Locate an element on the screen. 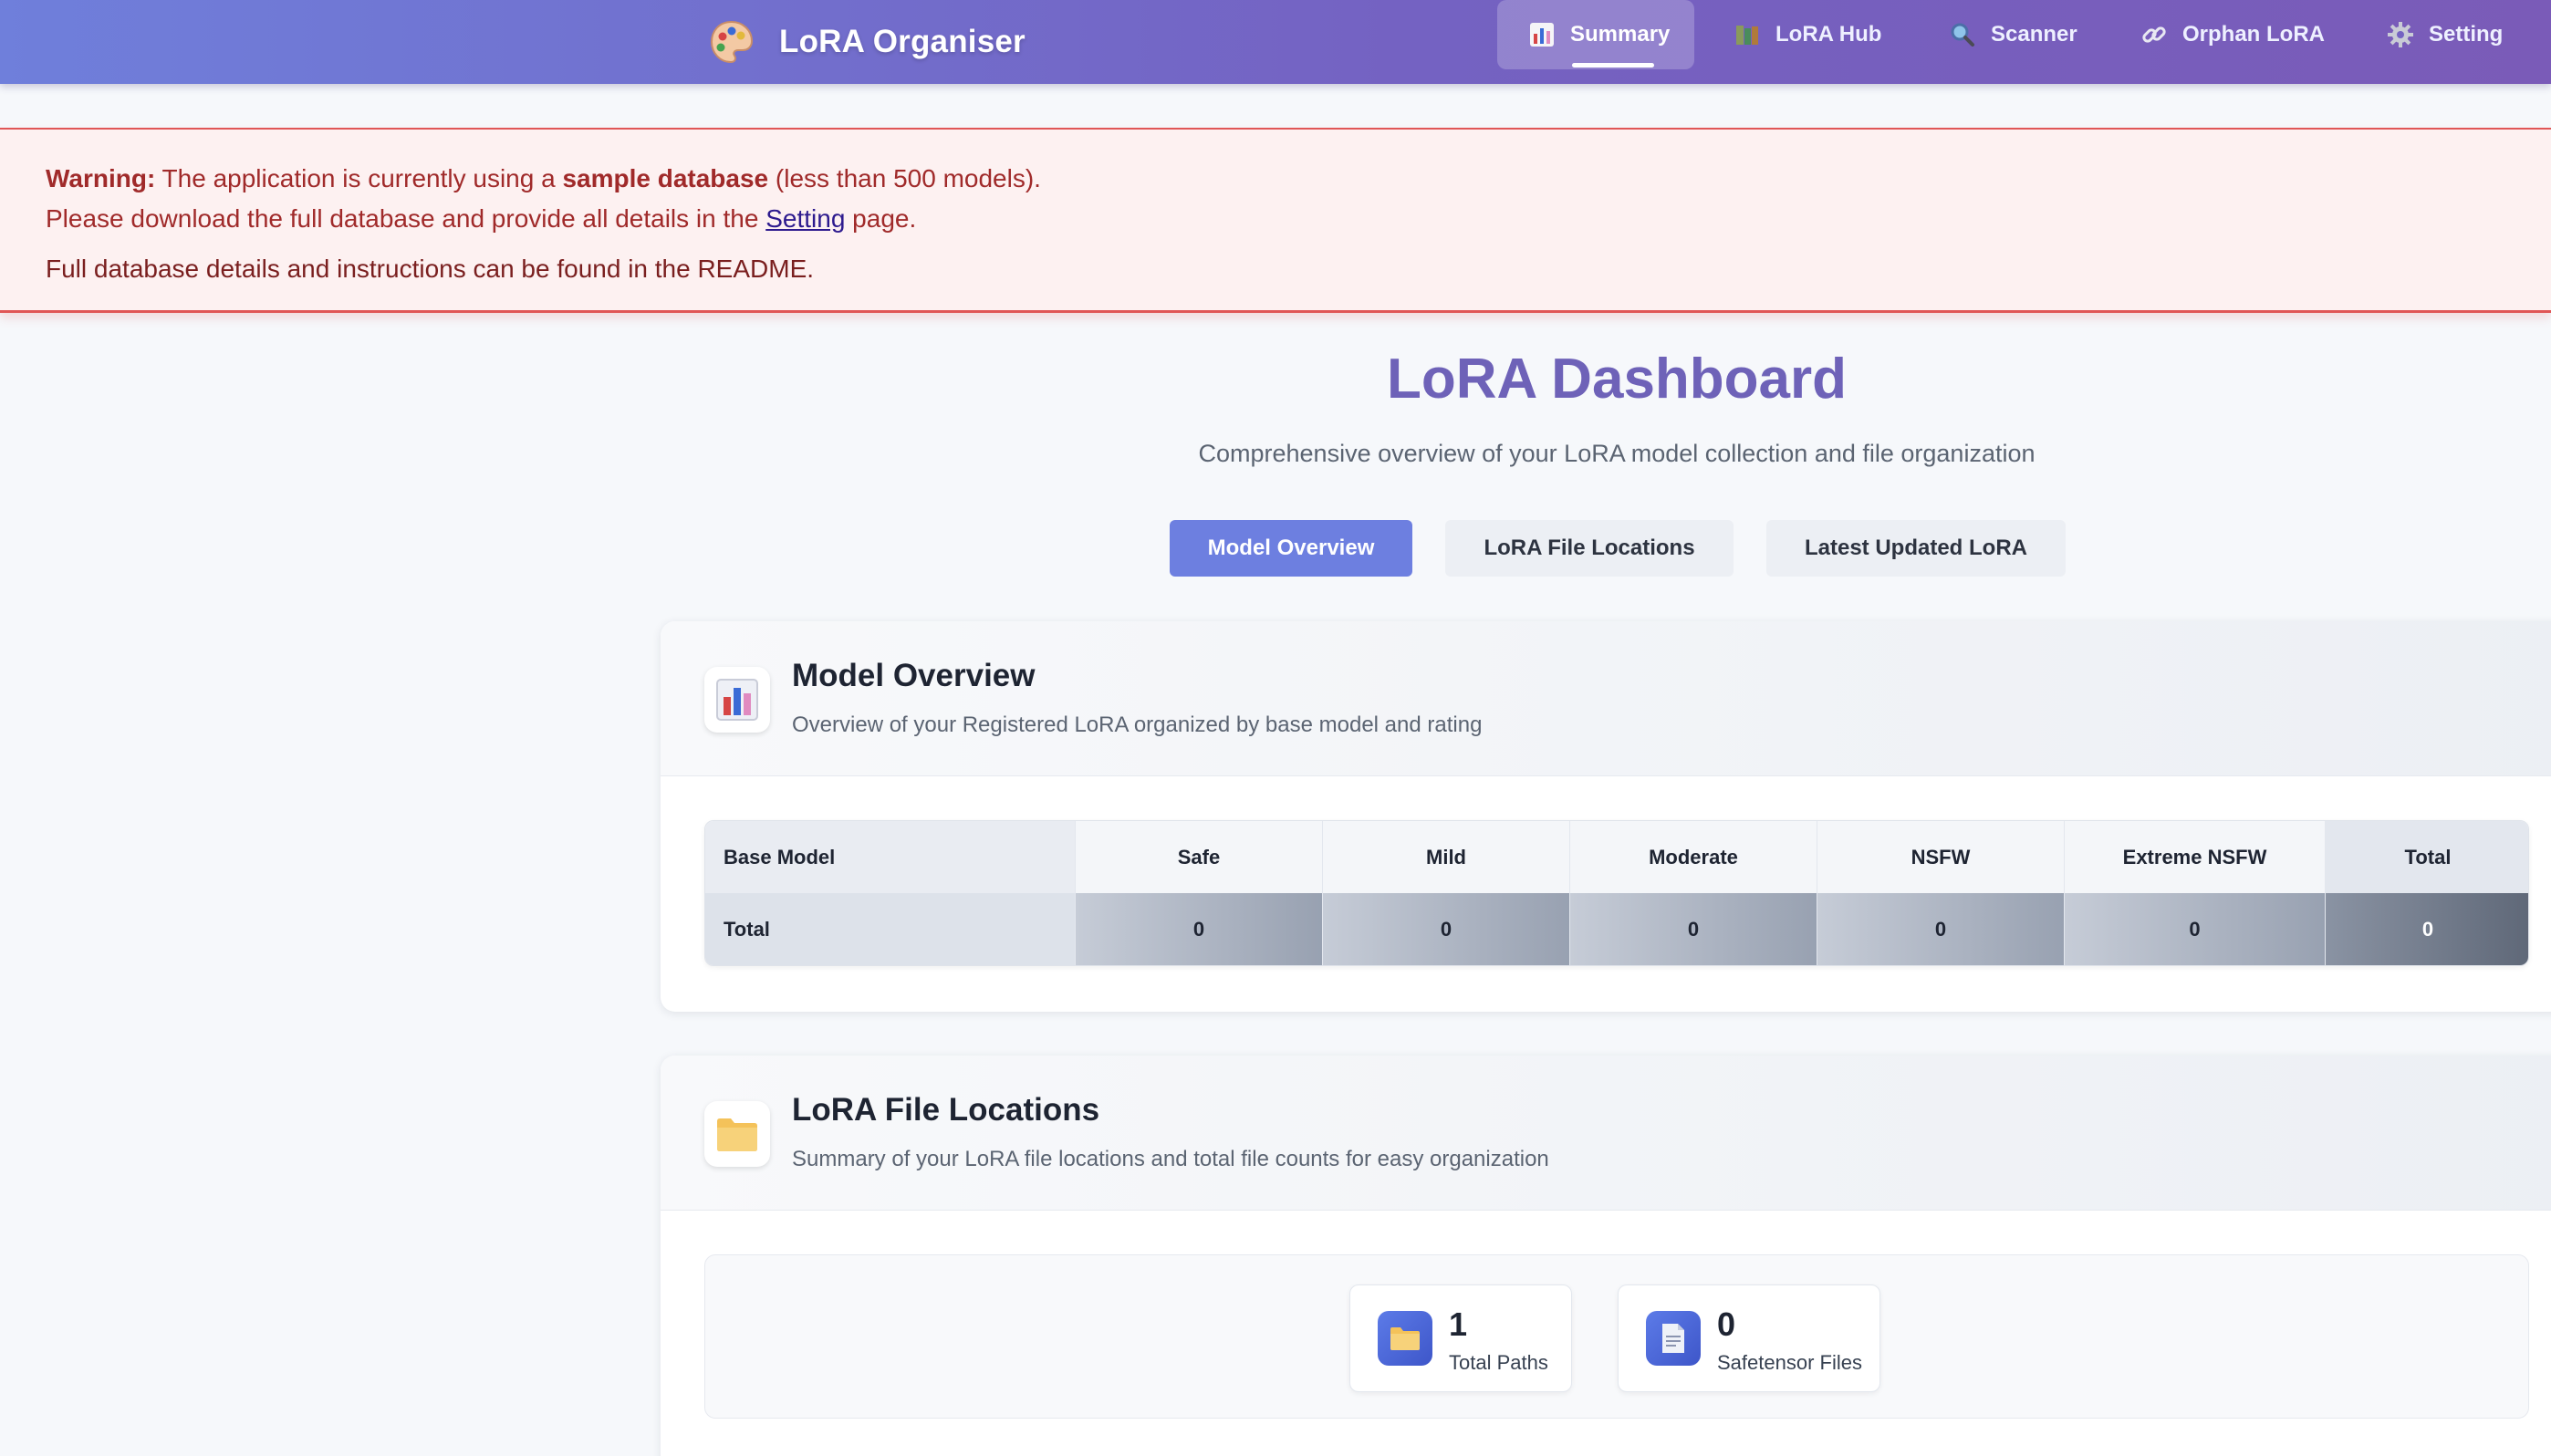 The height and width of the screenshot is (1456, 2551). nav-lora-hub: LoRA Hub is located at coordinates (1807, 34).